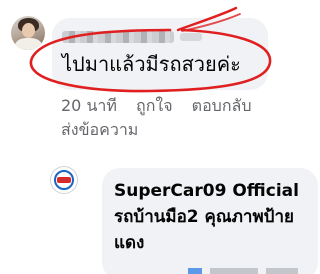  Describe the element at coordinates (89, 105) in the screenshot. I see `comment-timestamp: 20 นาที` at that location.